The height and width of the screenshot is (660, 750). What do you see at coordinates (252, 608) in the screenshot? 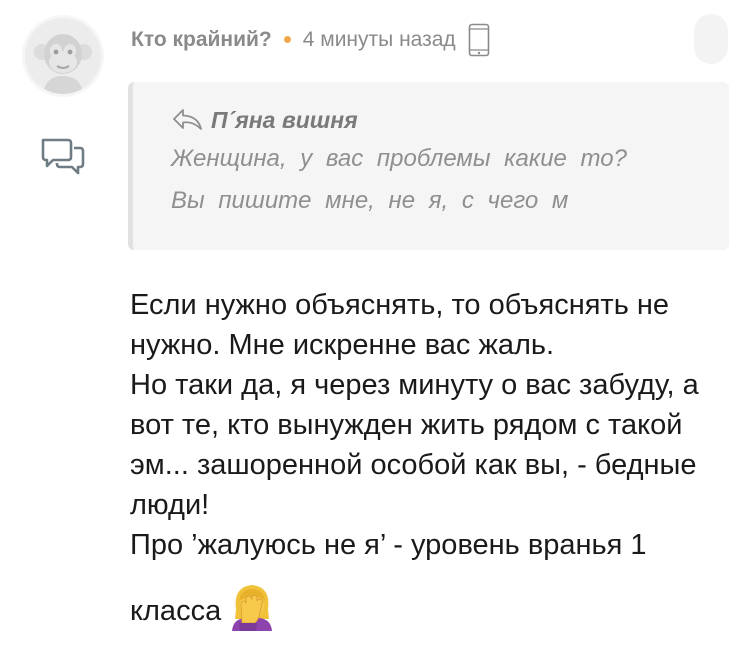
I see `woman-facepalming-emoji` at bounding box center [252, 608].